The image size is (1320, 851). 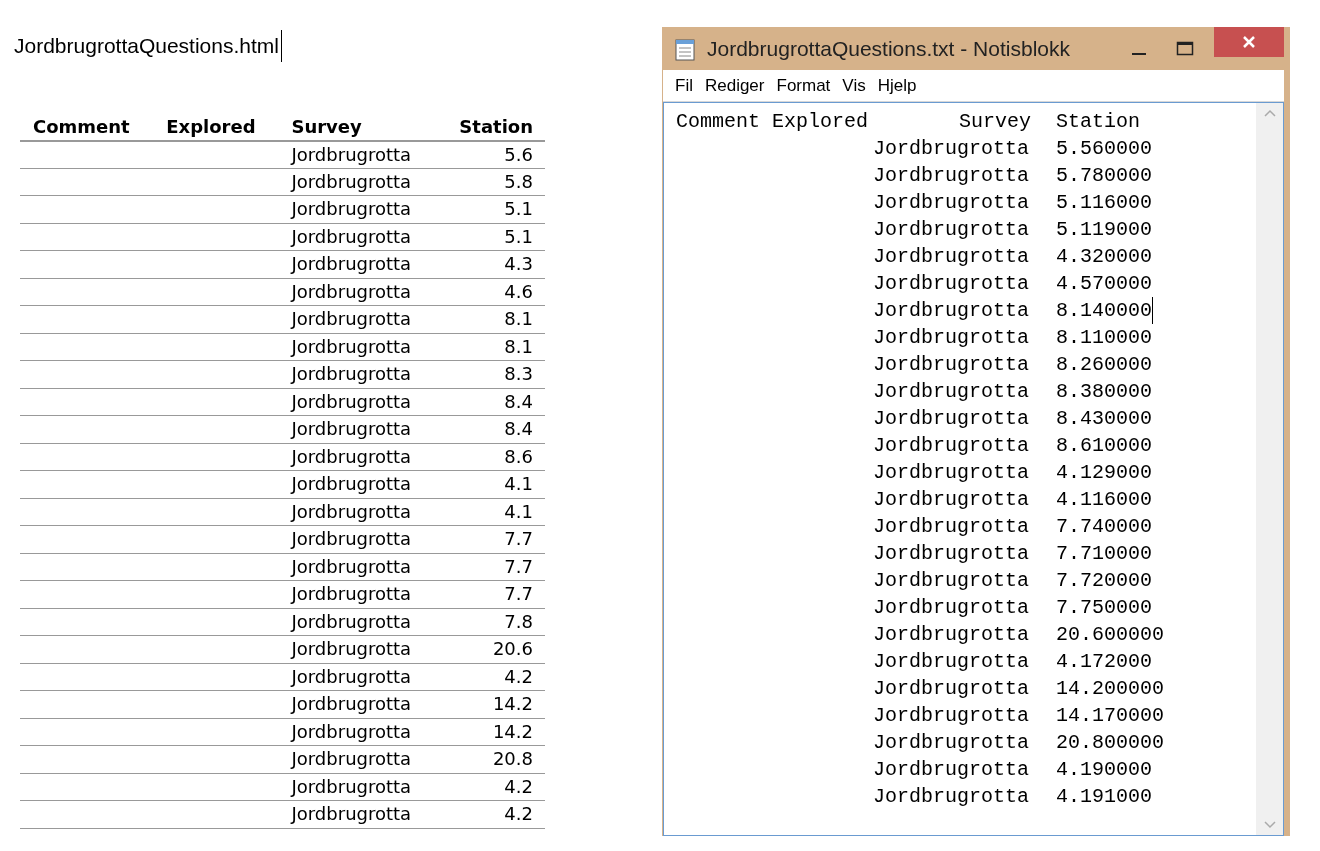 I want to click on table-cell: 5.1, so click(x=490, y=237).